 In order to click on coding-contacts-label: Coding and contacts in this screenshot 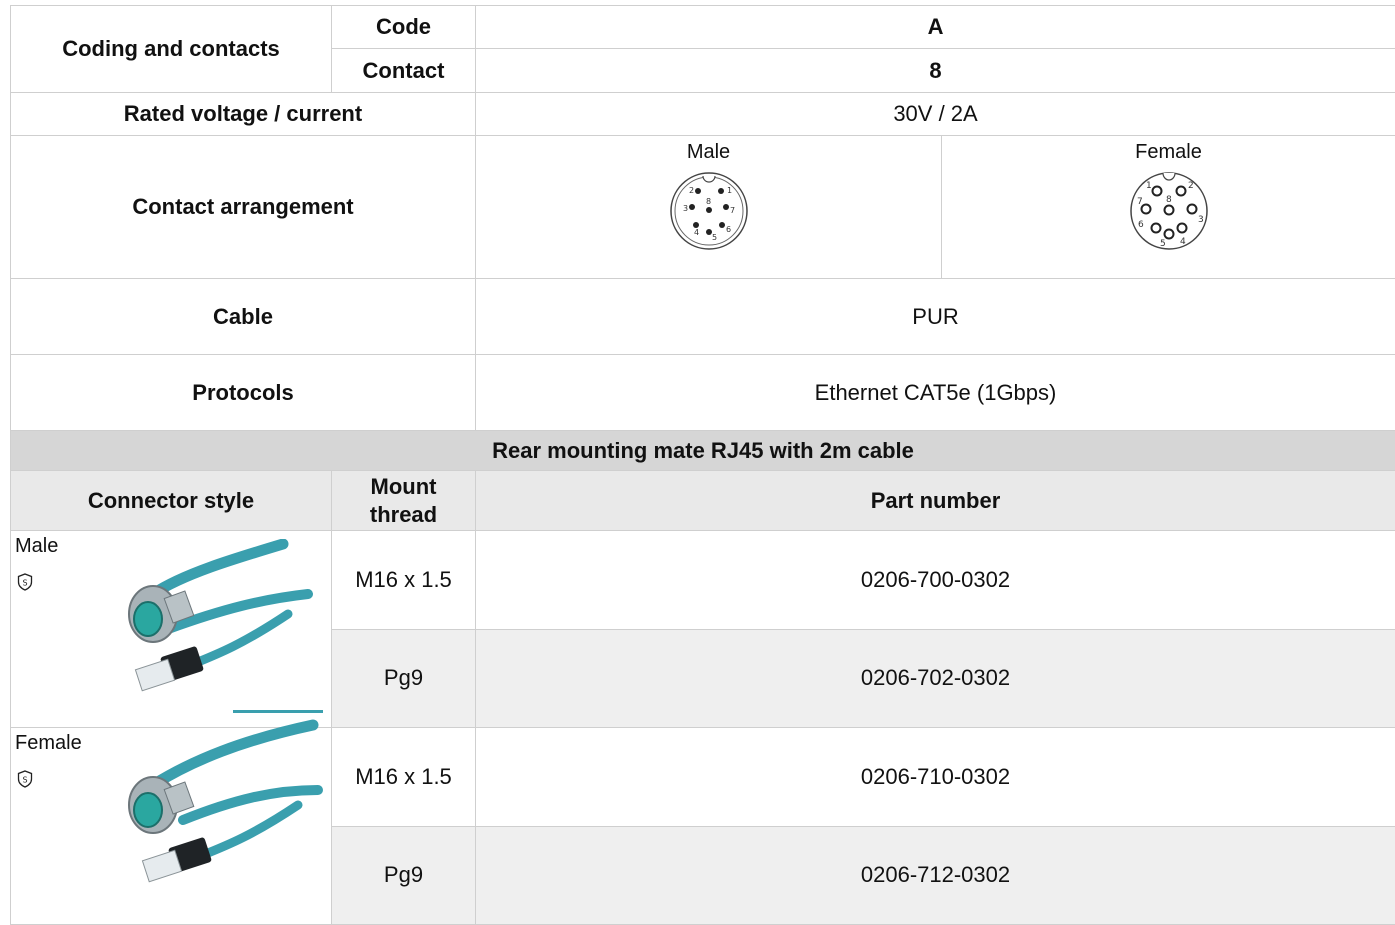, I will do `click(171, 49)`.